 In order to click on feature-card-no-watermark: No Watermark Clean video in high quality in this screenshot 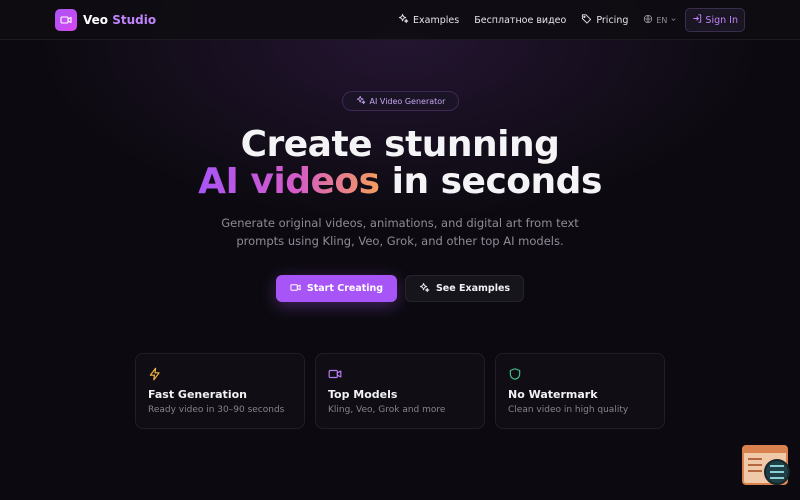, I will do `click(580, 391)`.